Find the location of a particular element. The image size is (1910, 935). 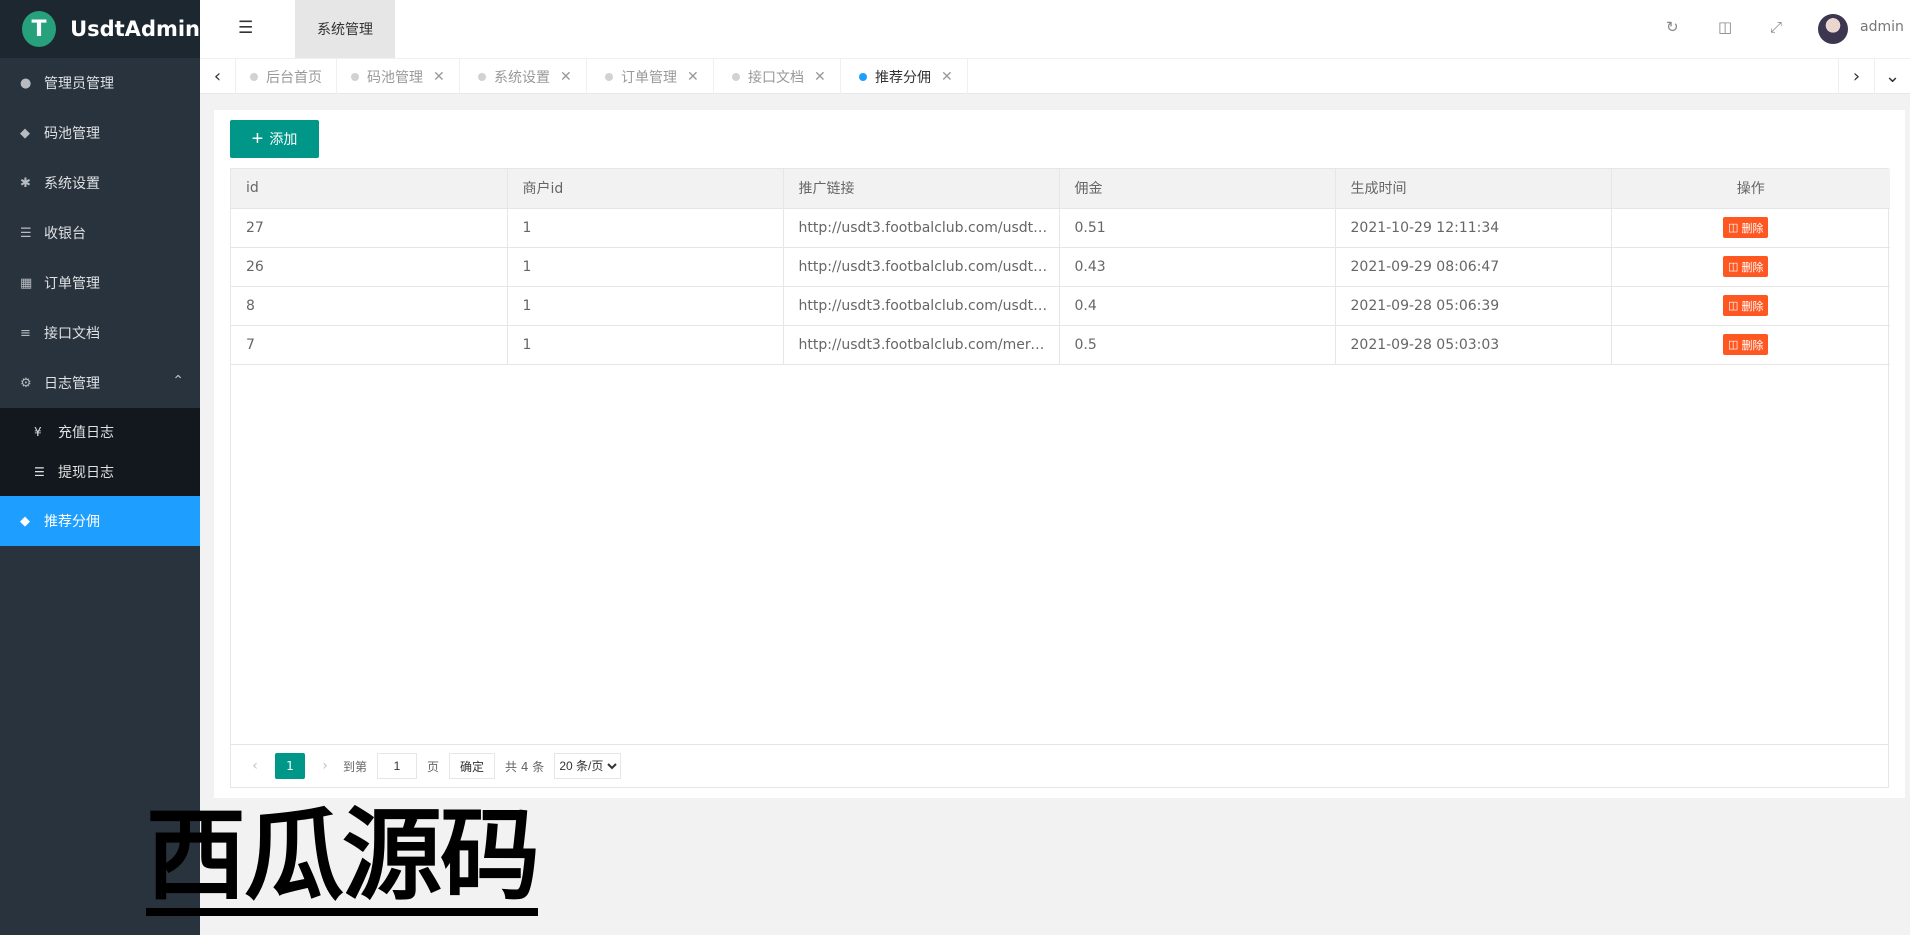

cell-id: 7 is located at coordinates (369, 345).